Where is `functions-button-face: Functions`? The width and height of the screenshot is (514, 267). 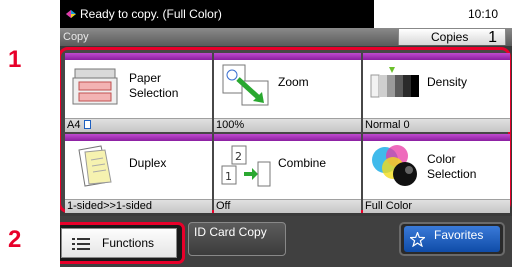 functions-button-face: Functions is located at coordinates (119, 243).